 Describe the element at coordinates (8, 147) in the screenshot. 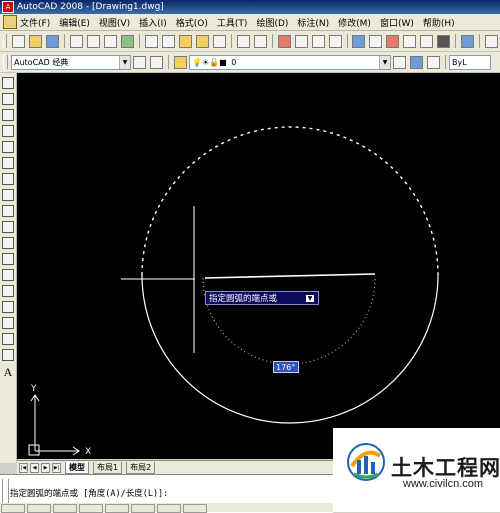

I see `rectangle-icon` at that location.